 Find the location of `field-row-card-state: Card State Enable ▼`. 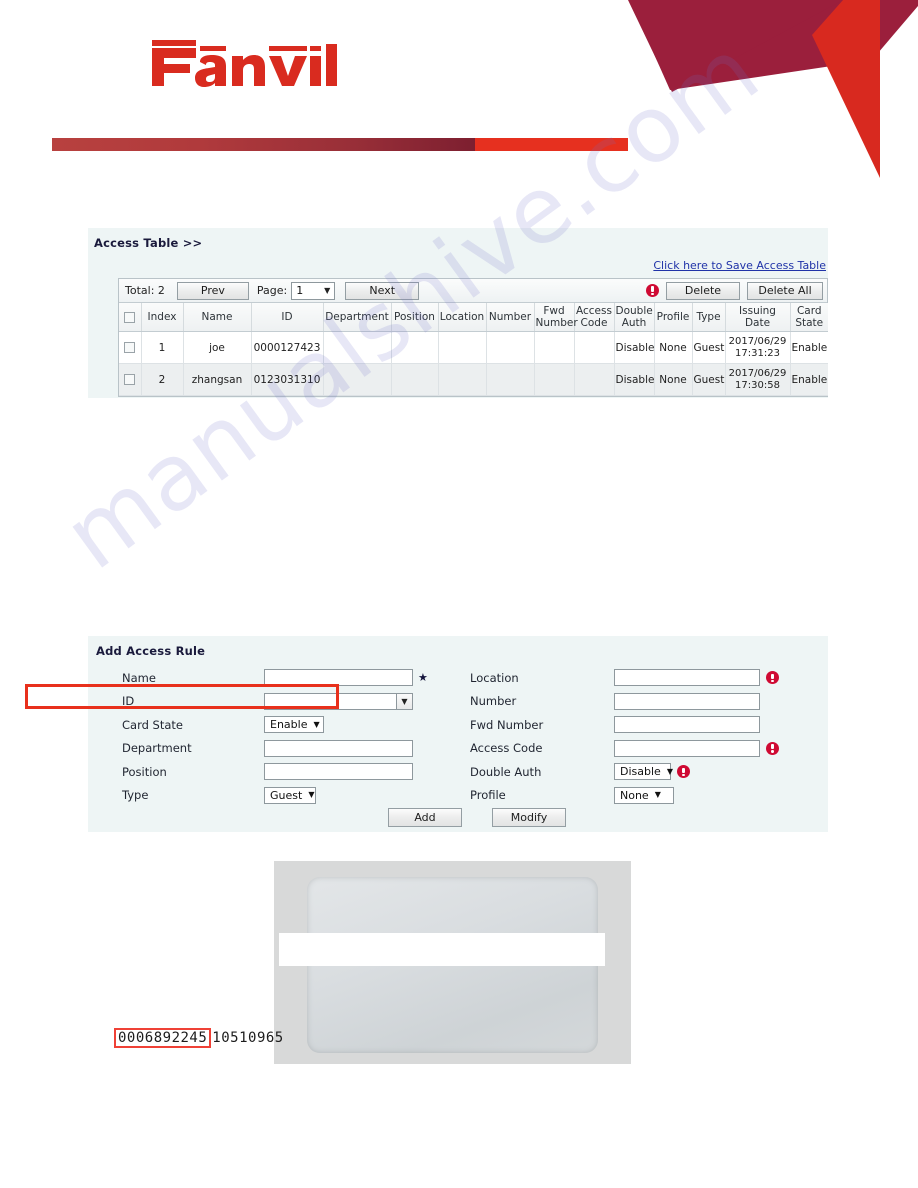

field-row-card-state: Card State Enable ▼ is located at coordinates (292, 725).